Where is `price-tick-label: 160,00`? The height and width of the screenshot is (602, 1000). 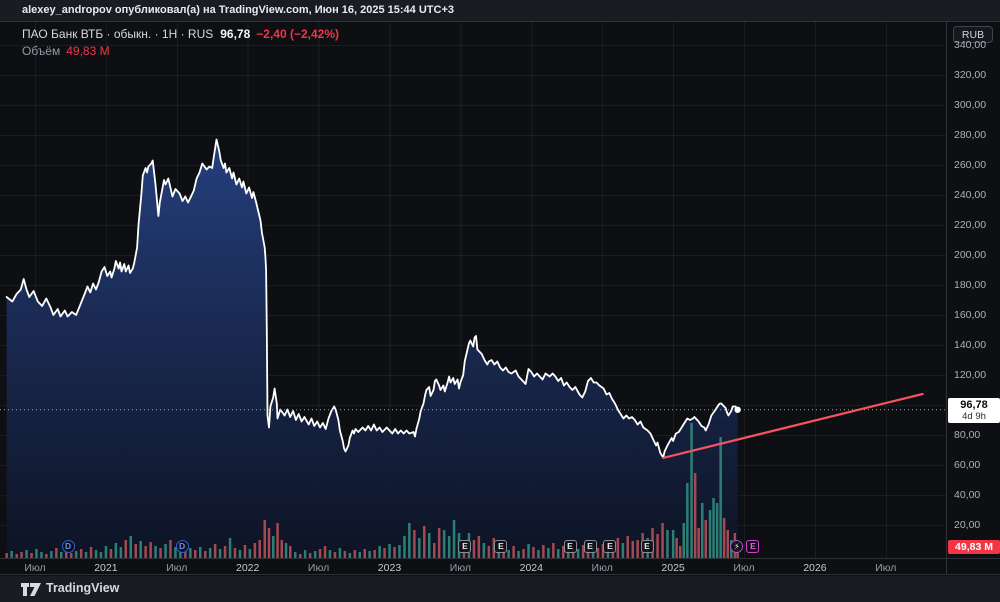 price-tick-label: 160,00 is located at coordinates (970, 314).